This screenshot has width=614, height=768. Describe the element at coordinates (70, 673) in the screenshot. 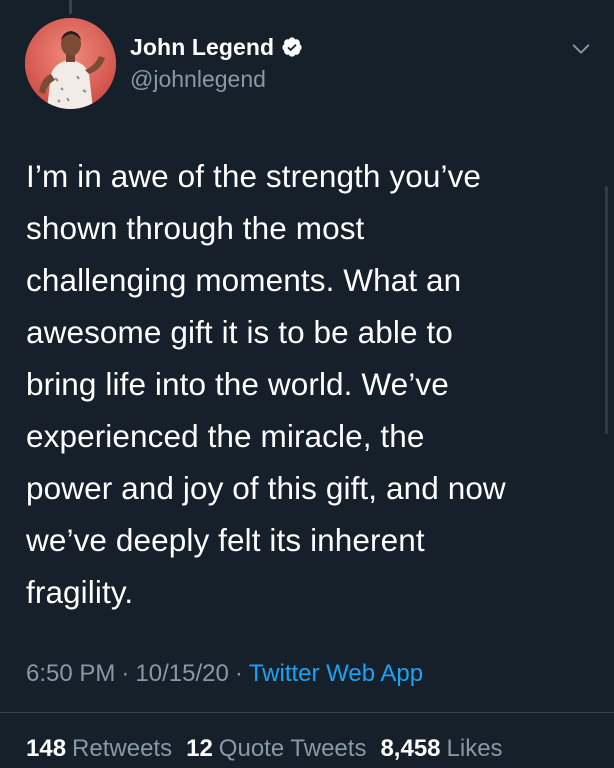

I see `tweet-time: 6:50 PM` at that location.